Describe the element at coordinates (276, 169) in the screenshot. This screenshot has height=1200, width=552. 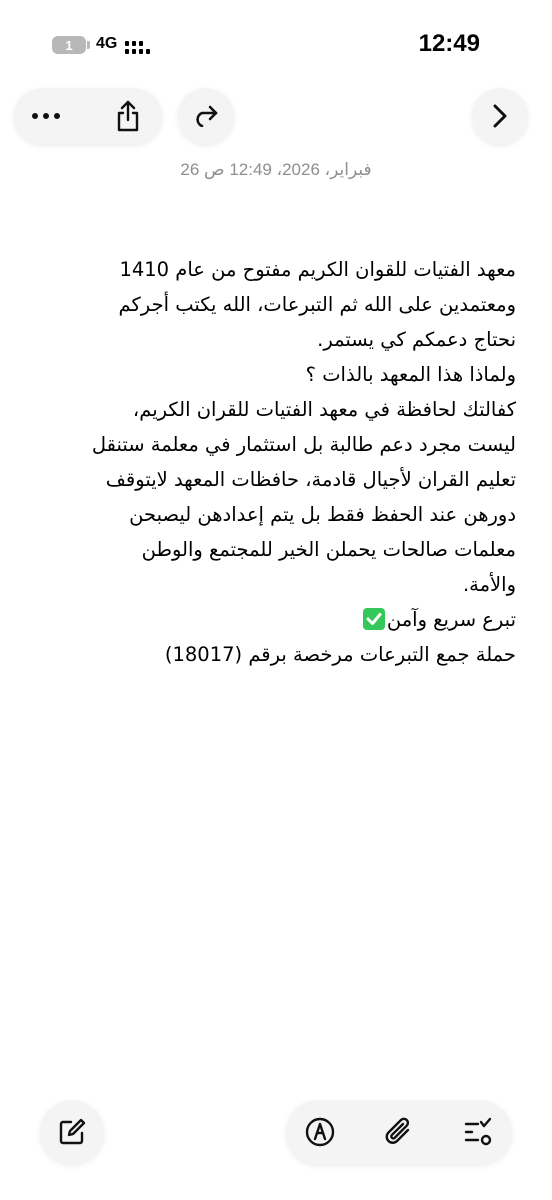
I see `note-timestamp: 26 فبراير، 2026، 12:49 ص` at that location.